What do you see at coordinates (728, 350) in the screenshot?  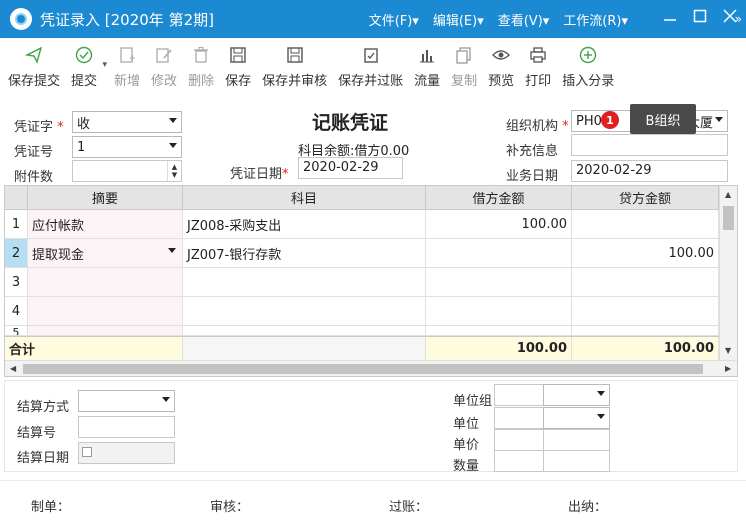 I see `scroll-down-icon: ▼` at bounding box center [728, 350].